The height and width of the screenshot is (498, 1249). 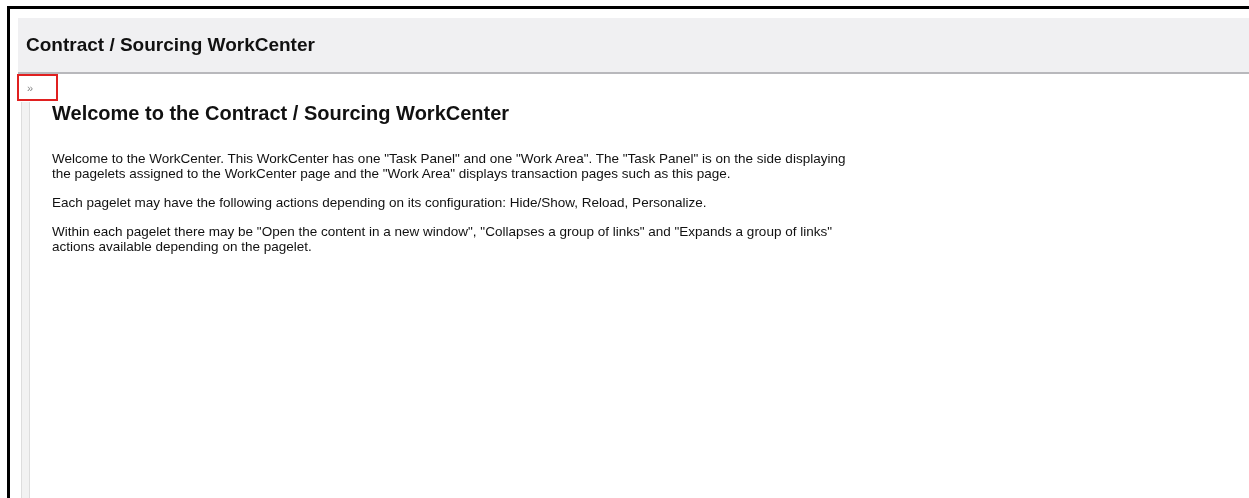 I want to click on paragraph: Welcome to the WorkCenter. This WorkCenter has one "Task Panel" and one "Work Area". The "Task Panel" is on the side displaying the pagelets assigned to the WorkCenter page and the "Work Area" displays transaction pages such as this page., so click(x=449, y=166).